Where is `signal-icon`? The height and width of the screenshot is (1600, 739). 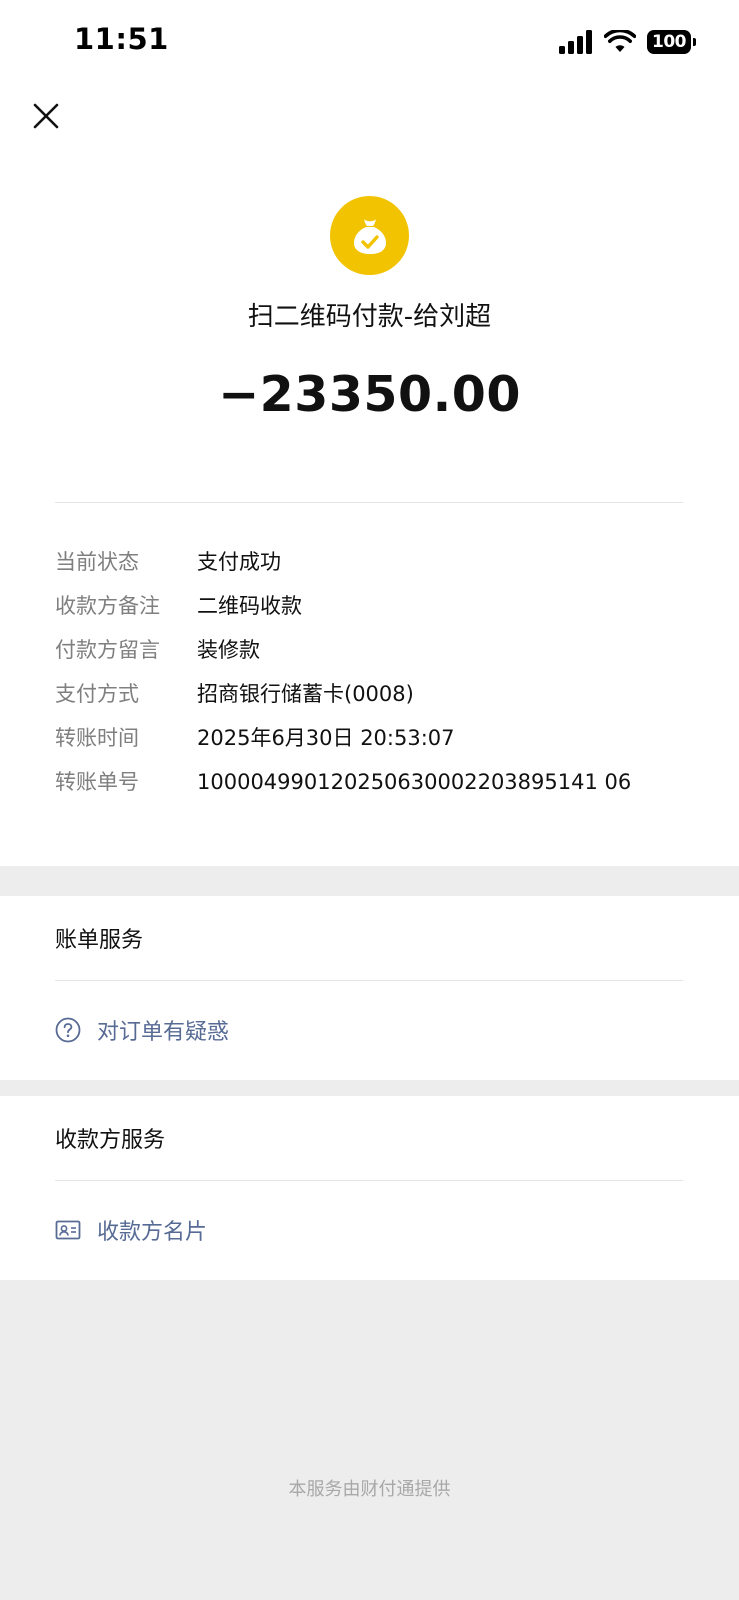 signal-icon is located at coordinates (575, 42).